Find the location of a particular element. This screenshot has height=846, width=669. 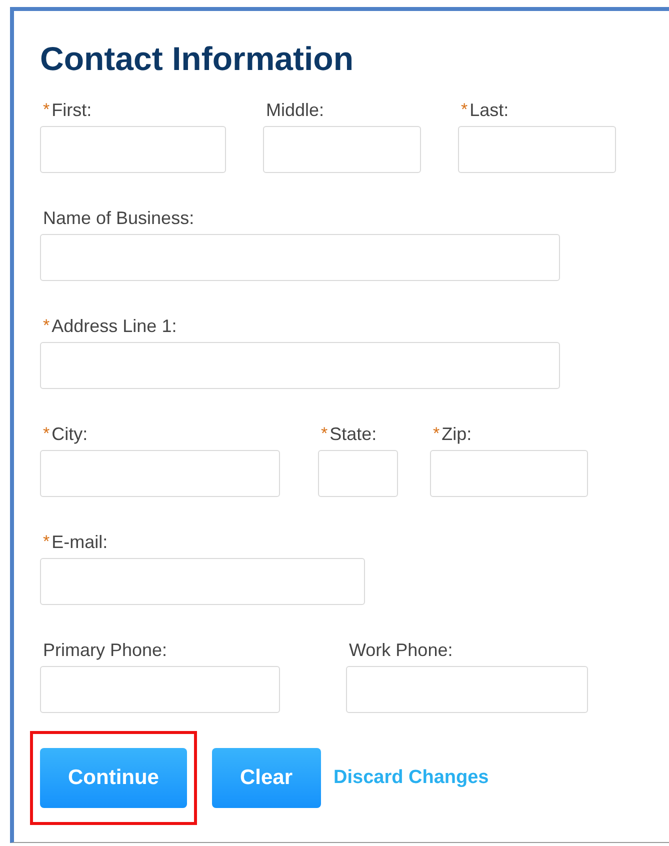

discard-link: Discard Changes is located at coordinates (411, 777).